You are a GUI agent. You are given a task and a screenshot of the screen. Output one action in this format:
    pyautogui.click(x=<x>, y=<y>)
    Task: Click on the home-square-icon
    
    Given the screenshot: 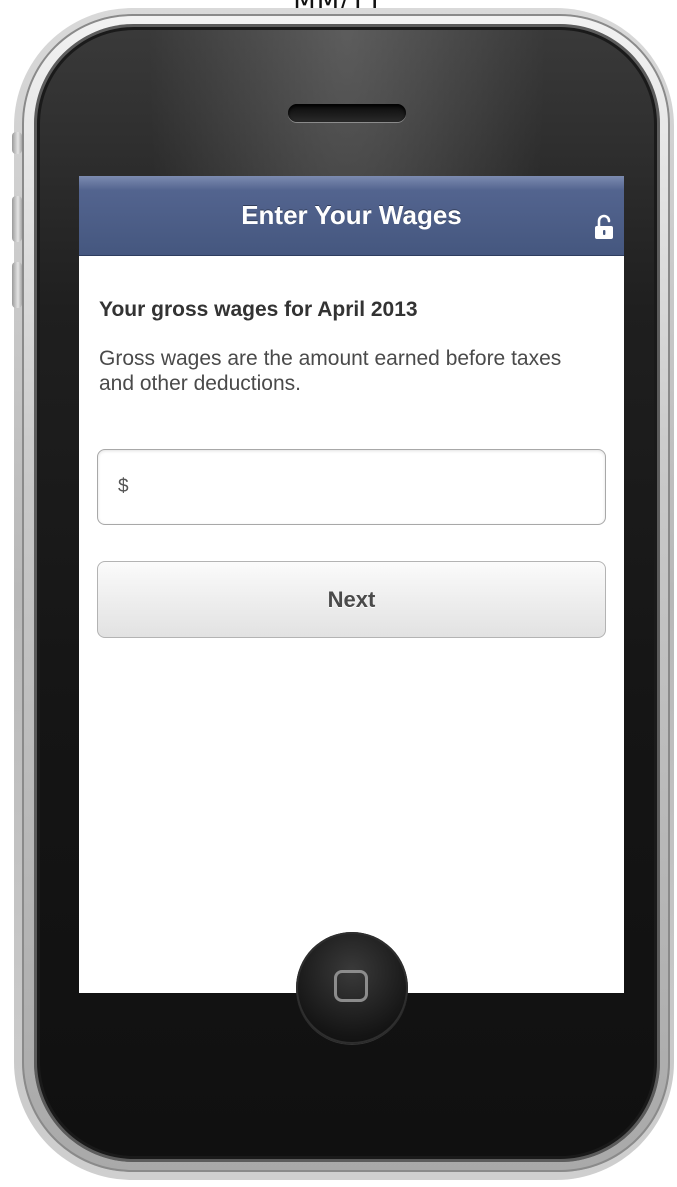 What is the action you would take?
    pyautogui.click(x=351, y=986)
    